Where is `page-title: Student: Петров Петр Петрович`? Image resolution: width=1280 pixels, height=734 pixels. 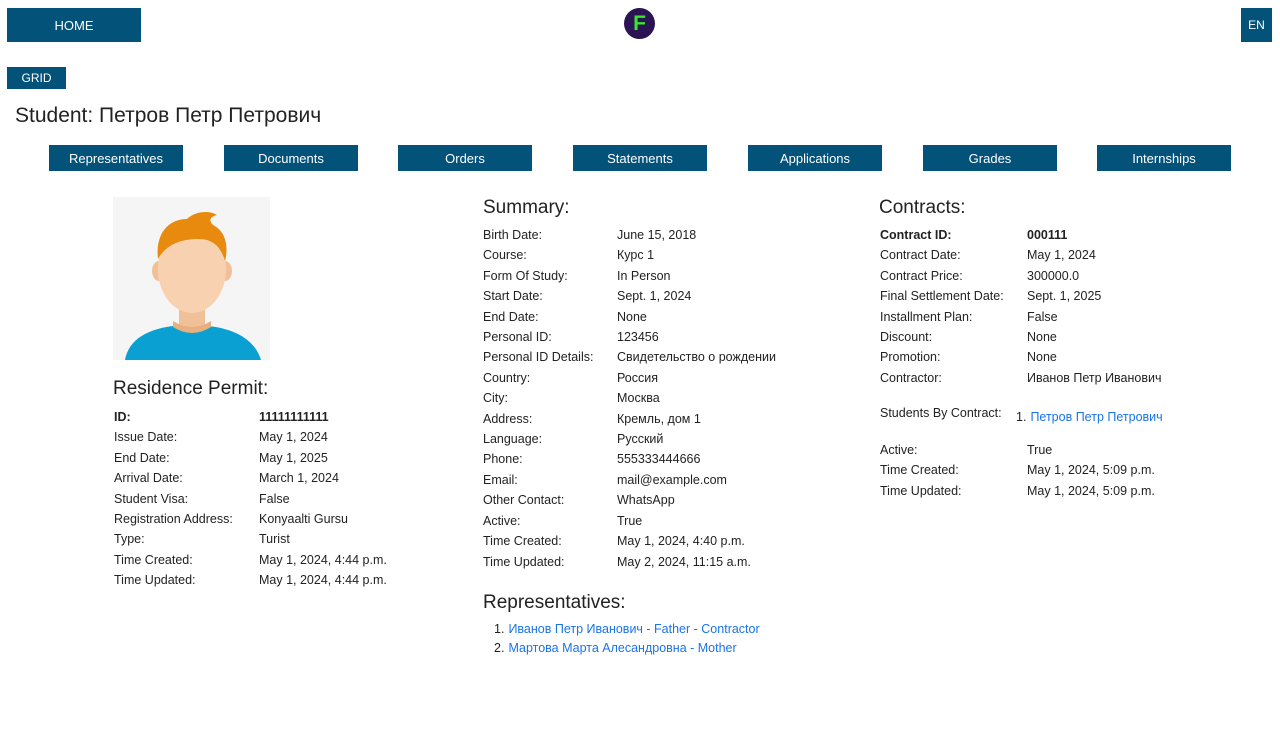 page-title: Student: Петров Петр Петрович is located at coordinates (168, 115).